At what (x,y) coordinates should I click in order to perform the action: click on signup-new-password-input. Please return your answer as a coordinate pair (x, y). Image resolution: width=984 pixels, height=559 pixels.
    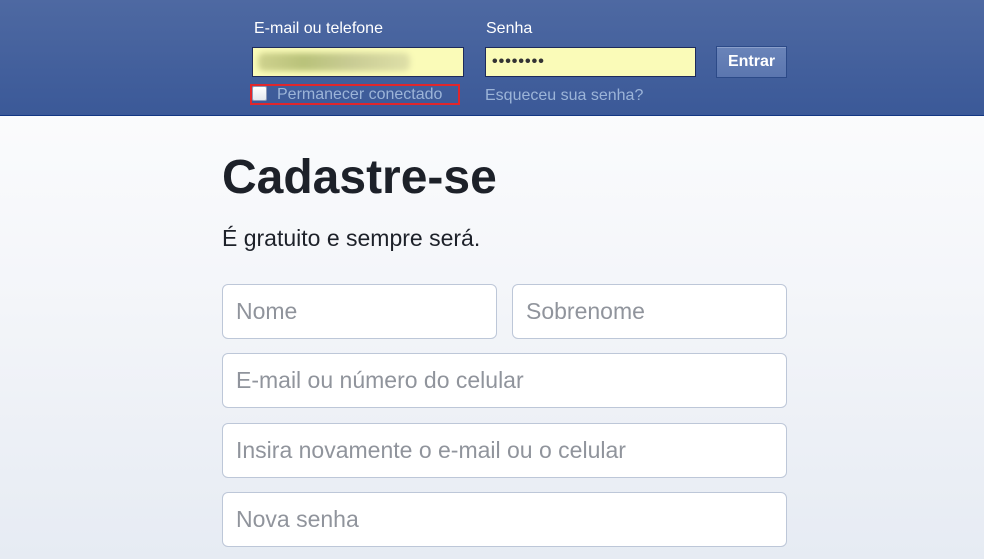
    Looking at the image, I should click on (504, 519).